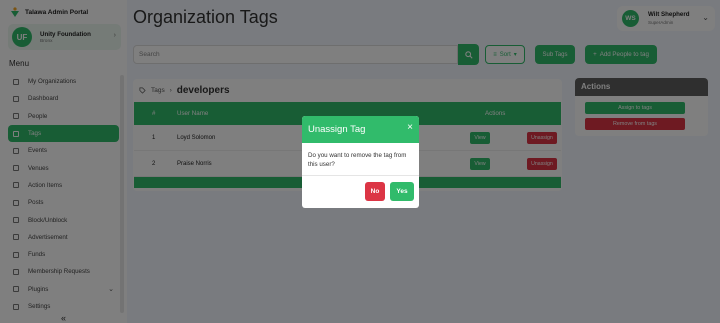 The width and height of the screenshot is (720, 323). What do you see at coordinates (337, 129) in the screenshot?
I see `modal-title: Unassign Tag` at bounding box center [337, 129].